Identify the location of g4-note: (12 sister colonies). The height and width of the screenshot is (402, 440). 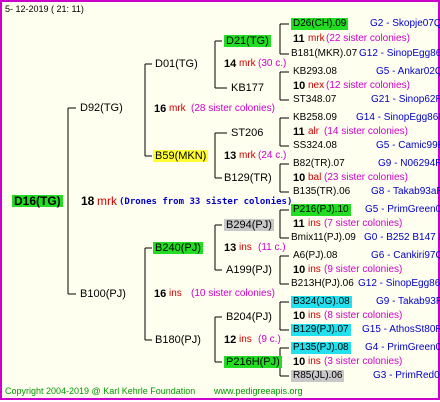
(368, 85).